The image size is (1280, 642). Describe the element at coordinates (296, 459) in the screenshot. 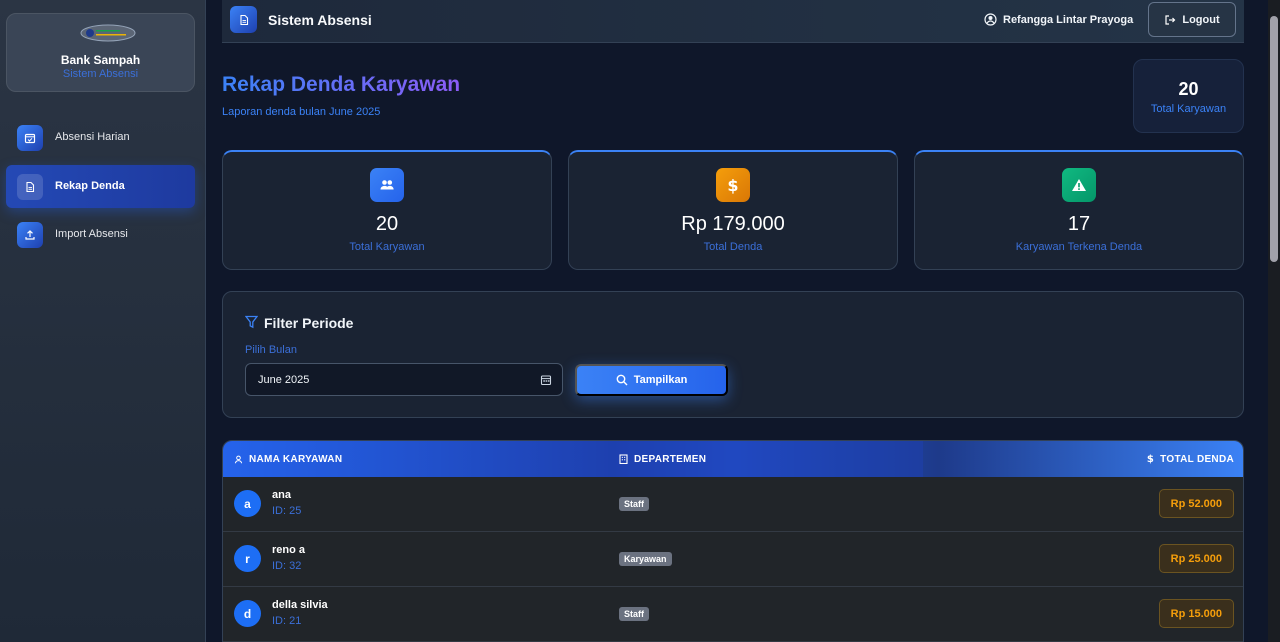

I see `column-header-label: NAMA KARYAWAN` at that location.